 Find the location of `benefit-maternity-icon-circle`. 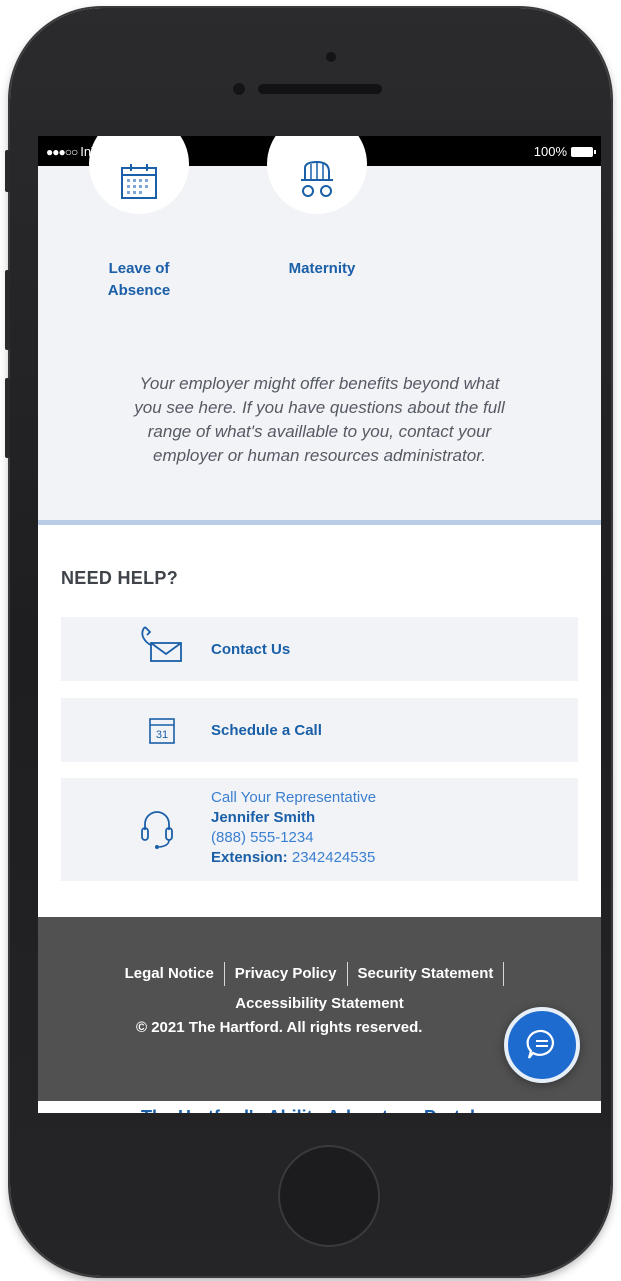

benefit-maternity-icon-circle is located at coordinates (317, 175).